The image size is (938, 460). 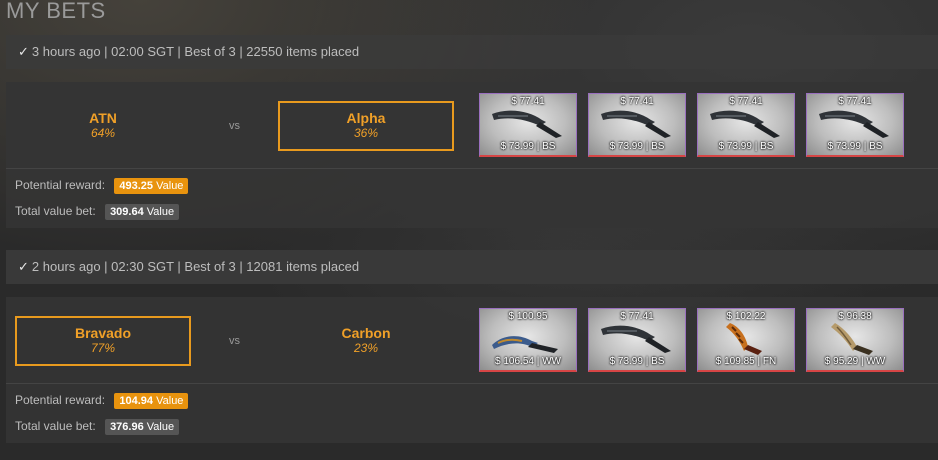 What do you see at coordinates (366, 133) in the screenshot?
I see `team-percentage: 36%` at bounding box center [366, 133].